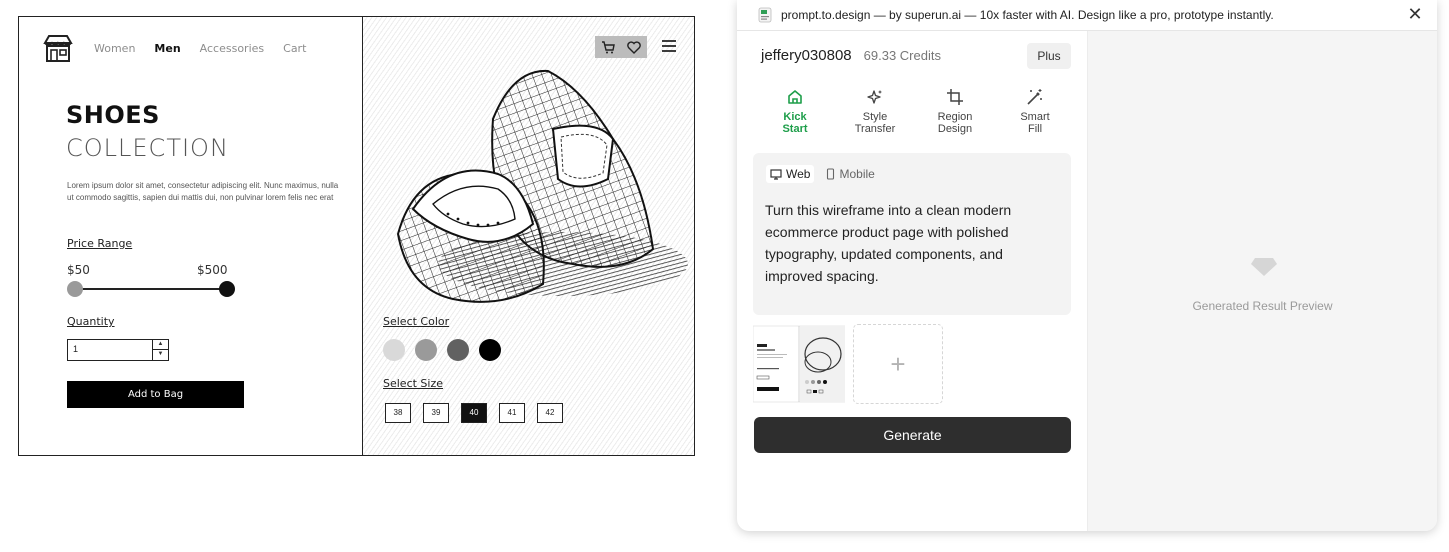 Image resolution: width=1449 pixels, height=552 pixels. What do you see at coordinates (147, 148) in the screenshot?
I see `collection-subtitle: COLLECTION` at bounding box center [147, 148].